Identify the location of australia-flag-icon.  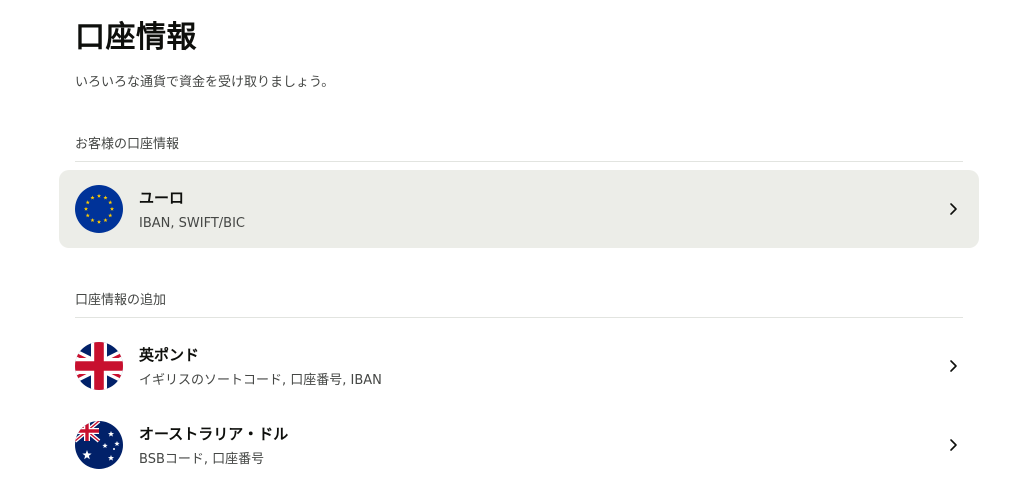
(99, 445).